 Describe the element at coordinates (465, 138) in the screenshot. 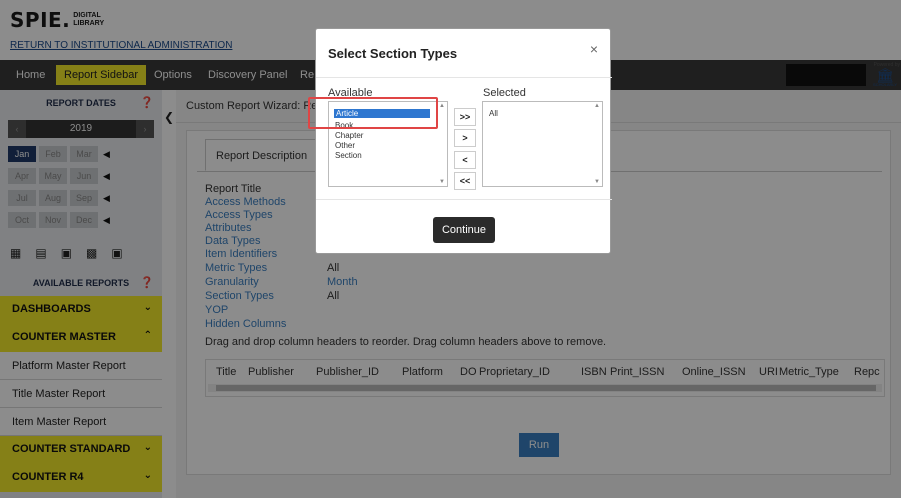

I see `move-right-button: >` at that location.